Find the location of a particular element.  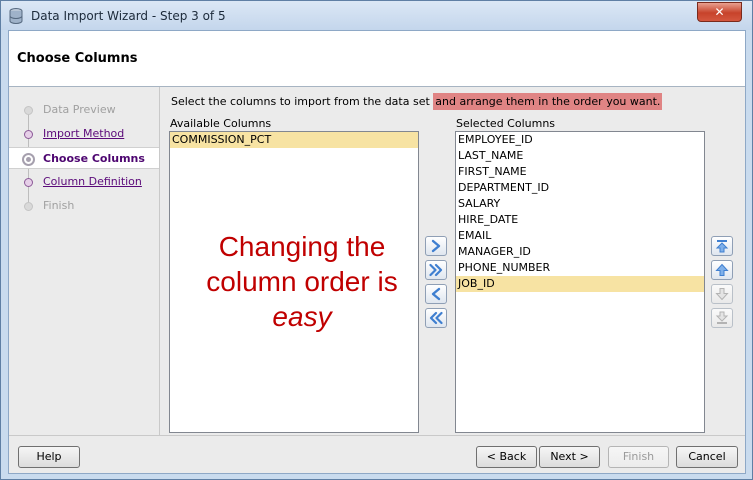

list-item: EMPLOYEE_ID is located at coordinates (580, 140).